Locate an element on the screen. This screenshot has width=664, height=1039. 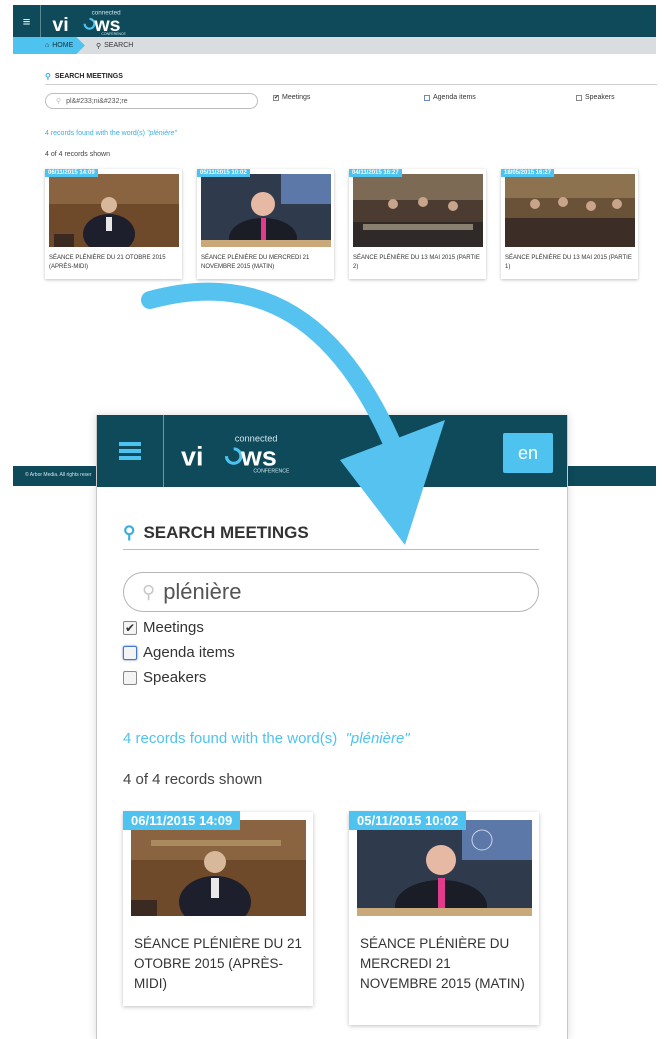
svg-text: ws is located at coordinates (258, 456).